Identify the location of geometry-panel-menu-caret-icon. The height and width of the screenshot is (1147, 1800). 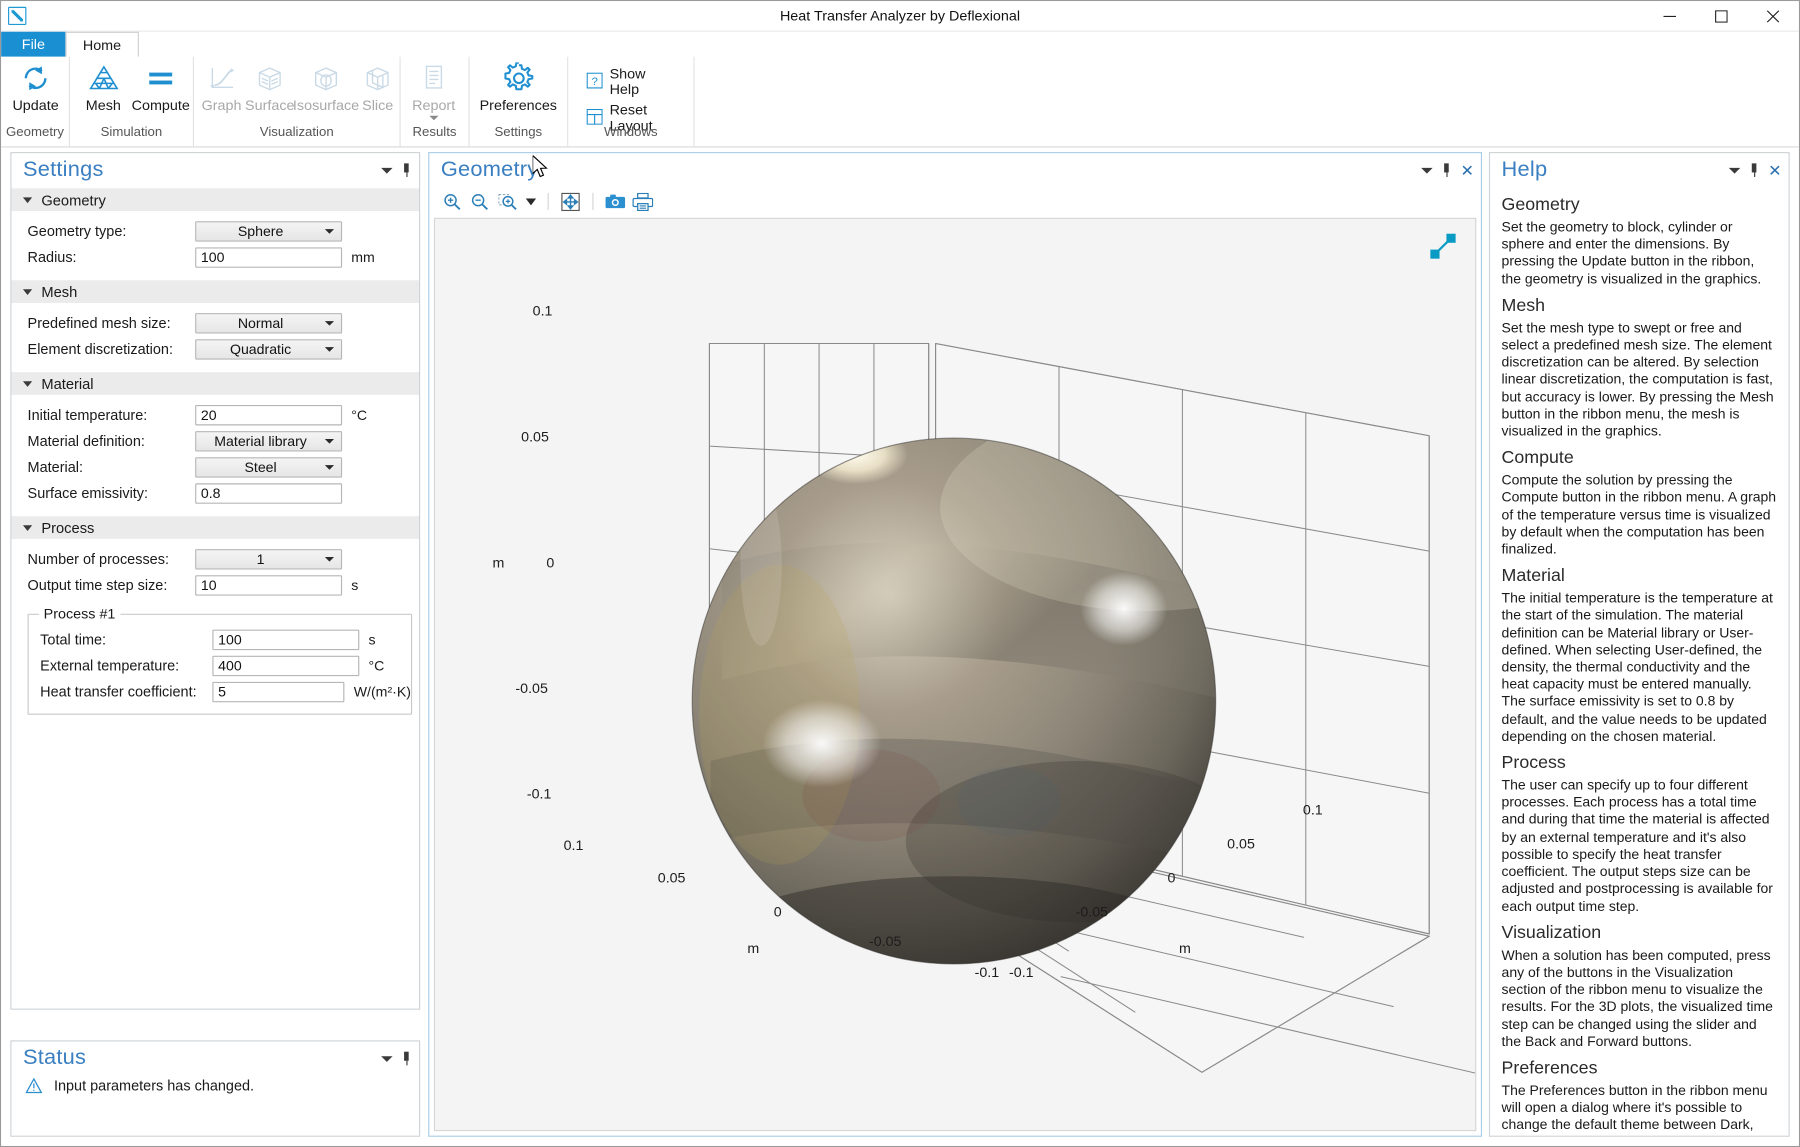
(1427, 170).